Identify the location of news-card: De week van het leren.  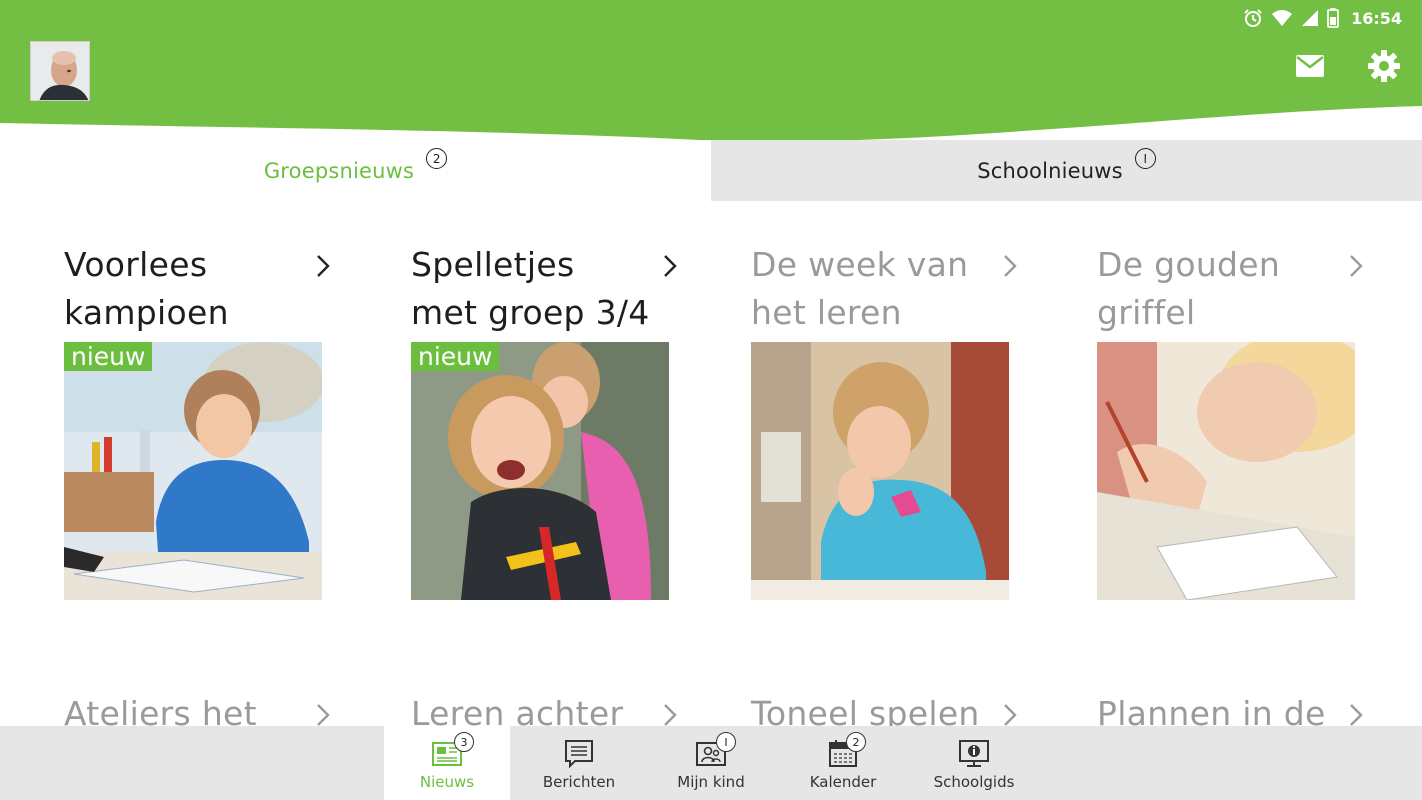
(891, 420).